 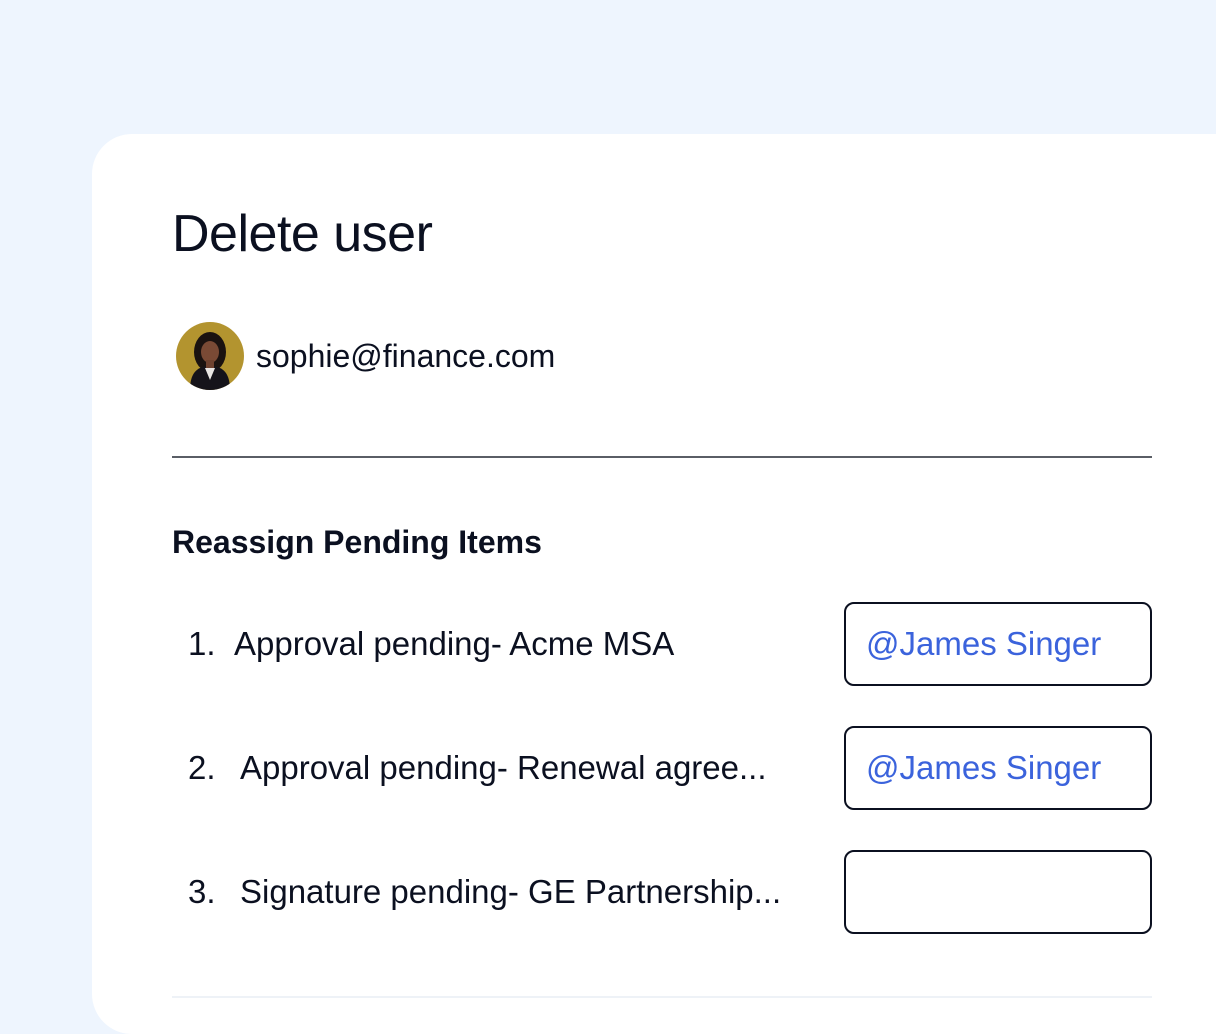 I want to click on dialog-title: Delete user, so click(x=302, y=234).